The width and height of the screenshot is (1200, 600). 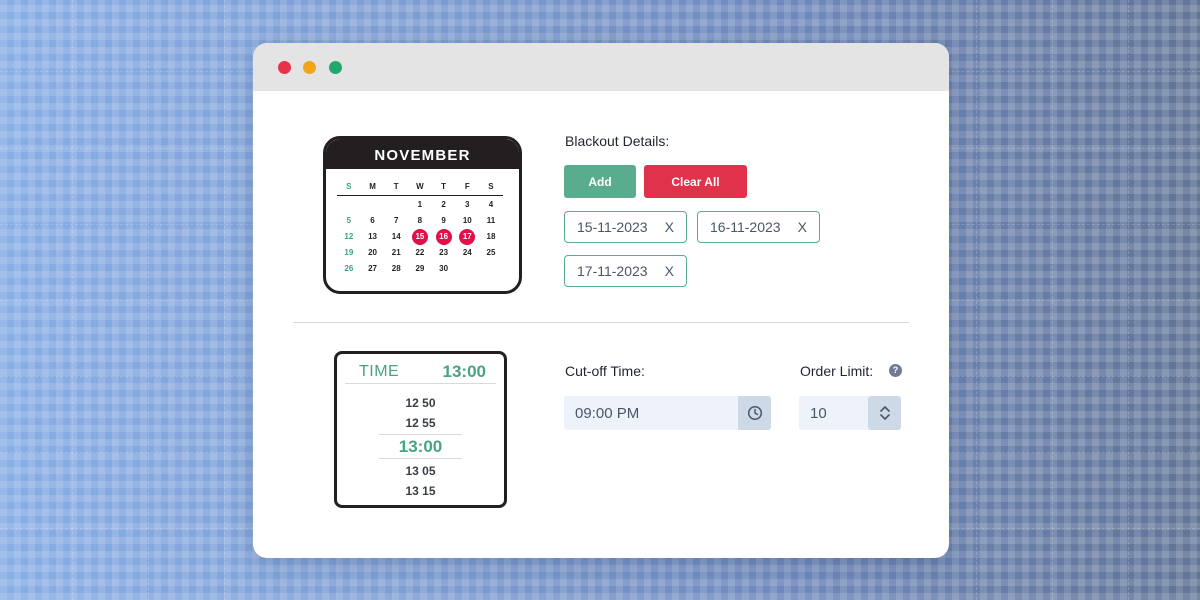 I want to click on calendar-day: 10, so click(x=467, y=221).